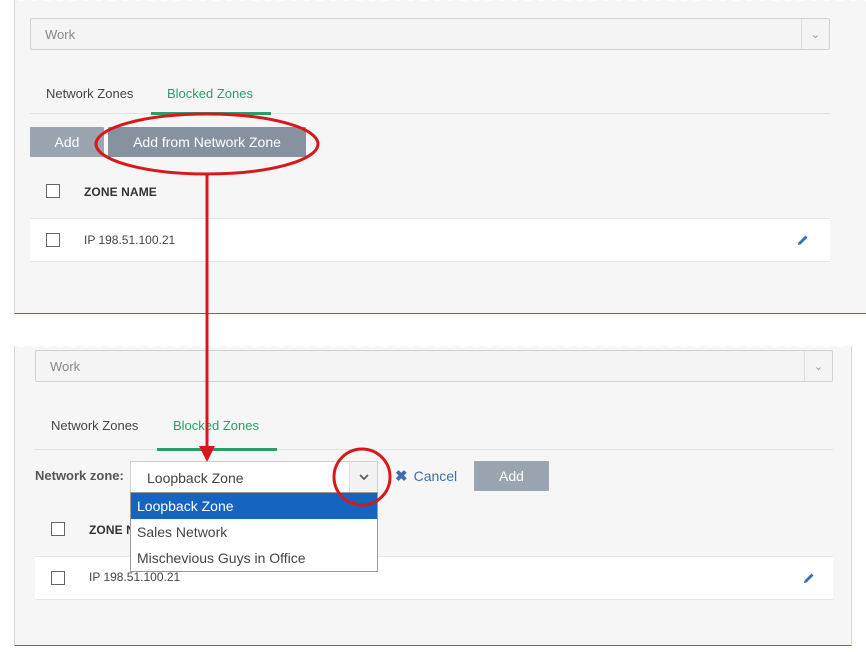  I want to click on cancel-link: ✖ Cancel, so click(426, 476).